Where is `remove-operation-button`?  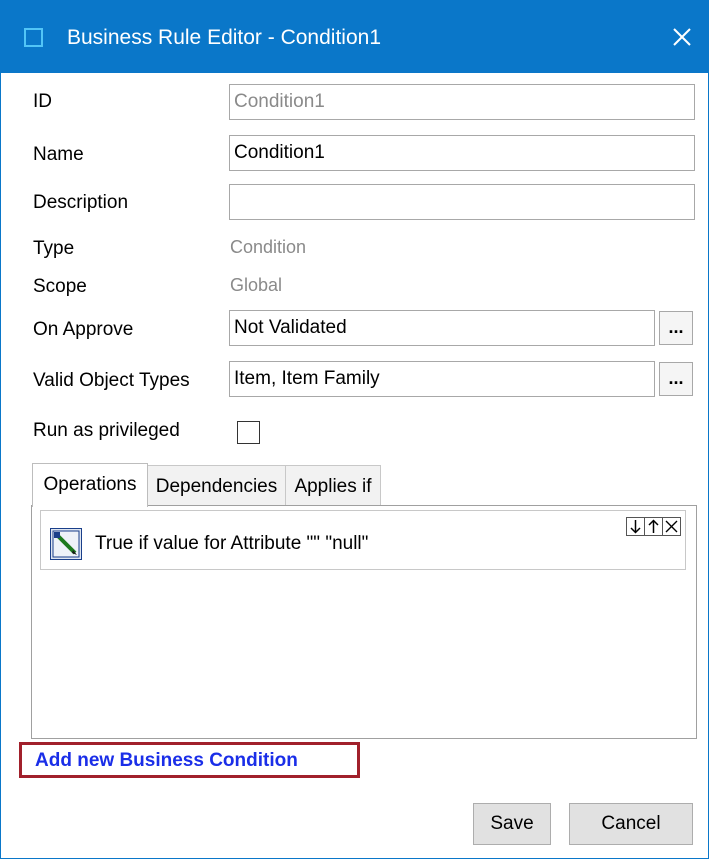 remove-operation-button is located at coordinates (671, 526).